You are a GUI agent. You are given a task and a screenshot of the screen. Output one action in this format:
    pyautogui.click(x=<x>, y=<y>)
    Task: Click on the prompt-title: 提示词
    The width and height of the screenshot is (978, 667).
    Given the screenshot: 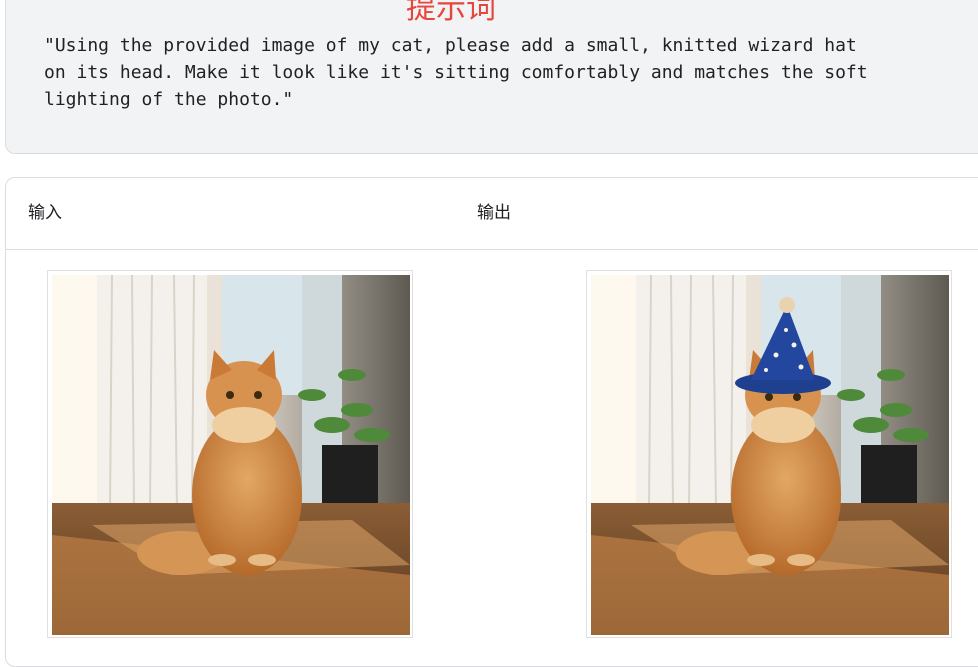 What is the action you would take?
    pyautogui.click(x=451, y=13)
    